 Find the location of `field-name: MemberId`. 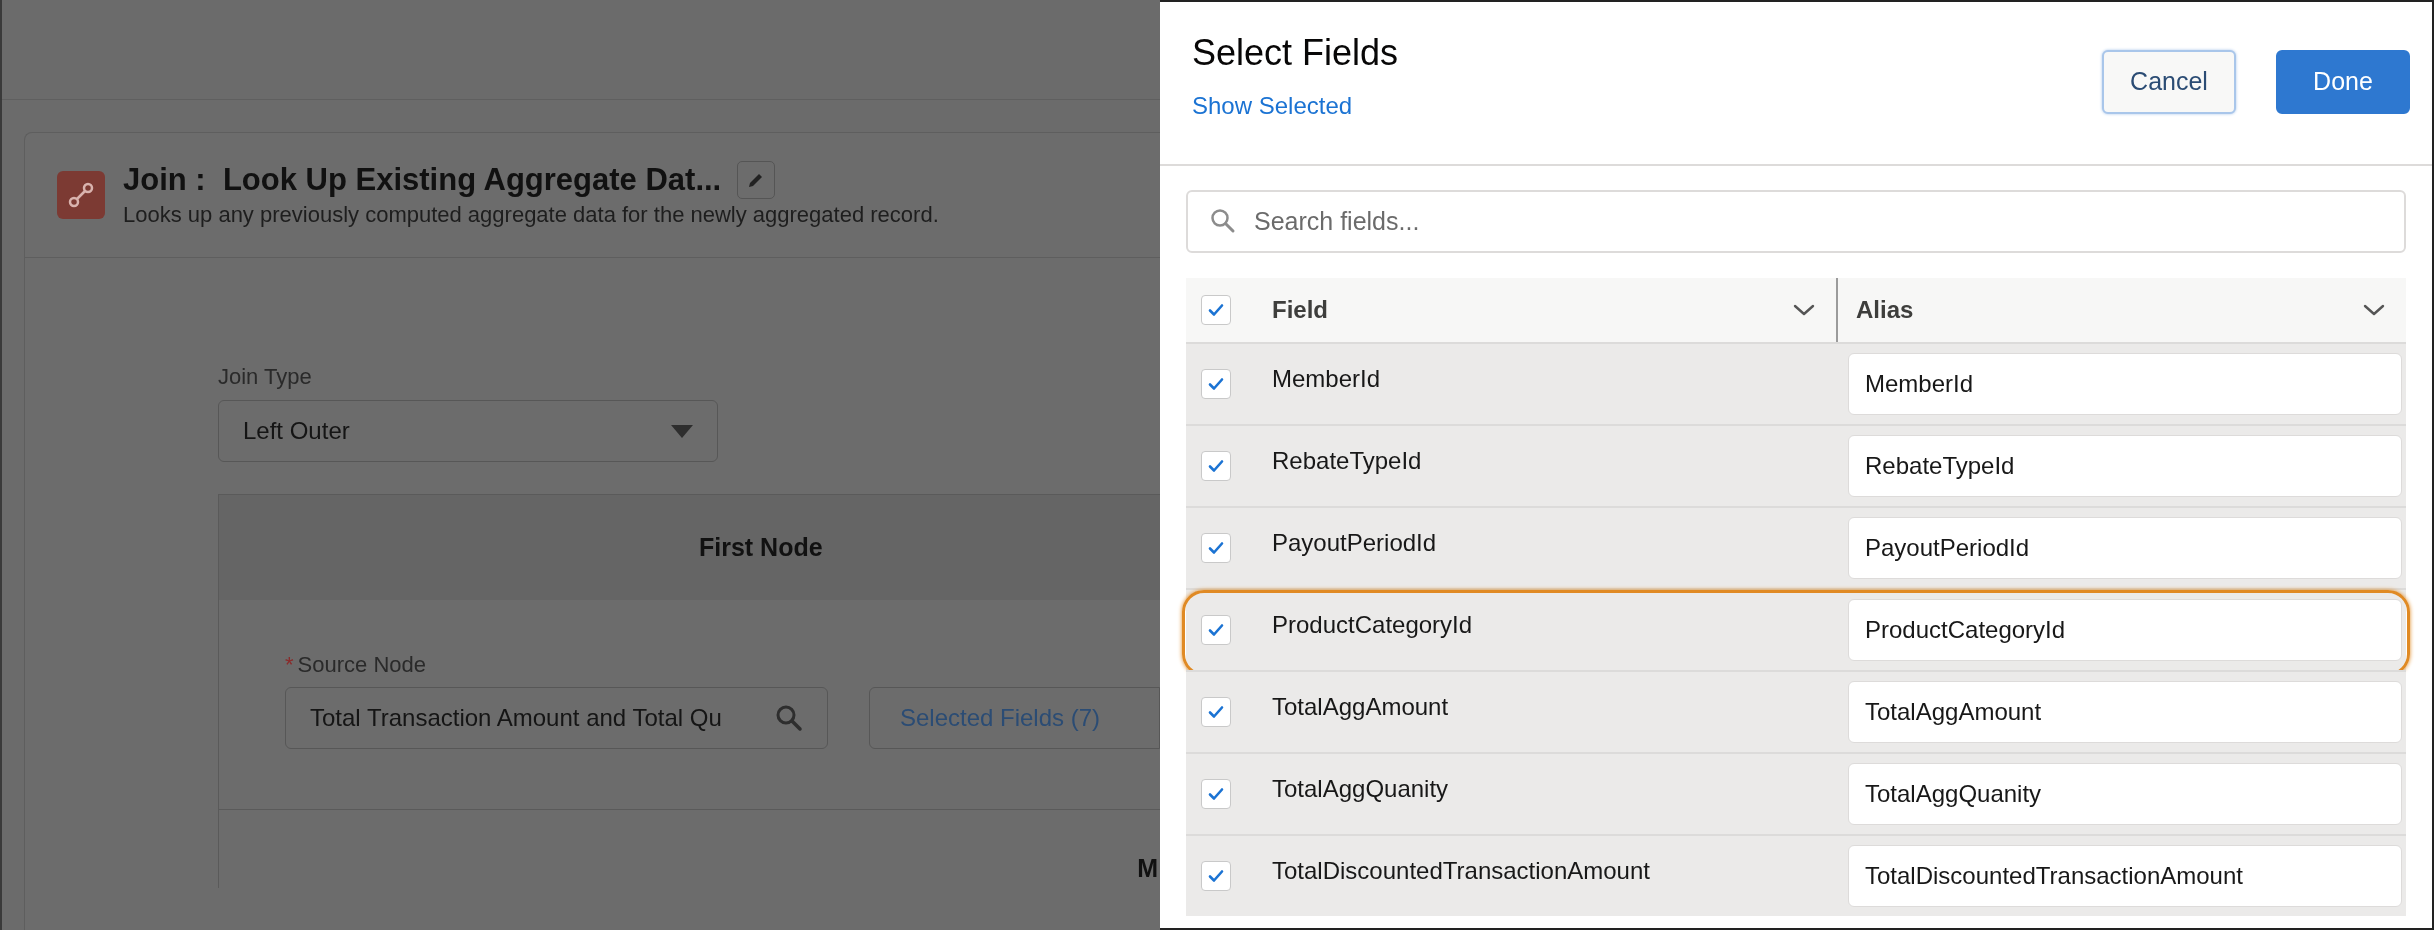

field-name: MemberId is located at coordinates (1326, 378).